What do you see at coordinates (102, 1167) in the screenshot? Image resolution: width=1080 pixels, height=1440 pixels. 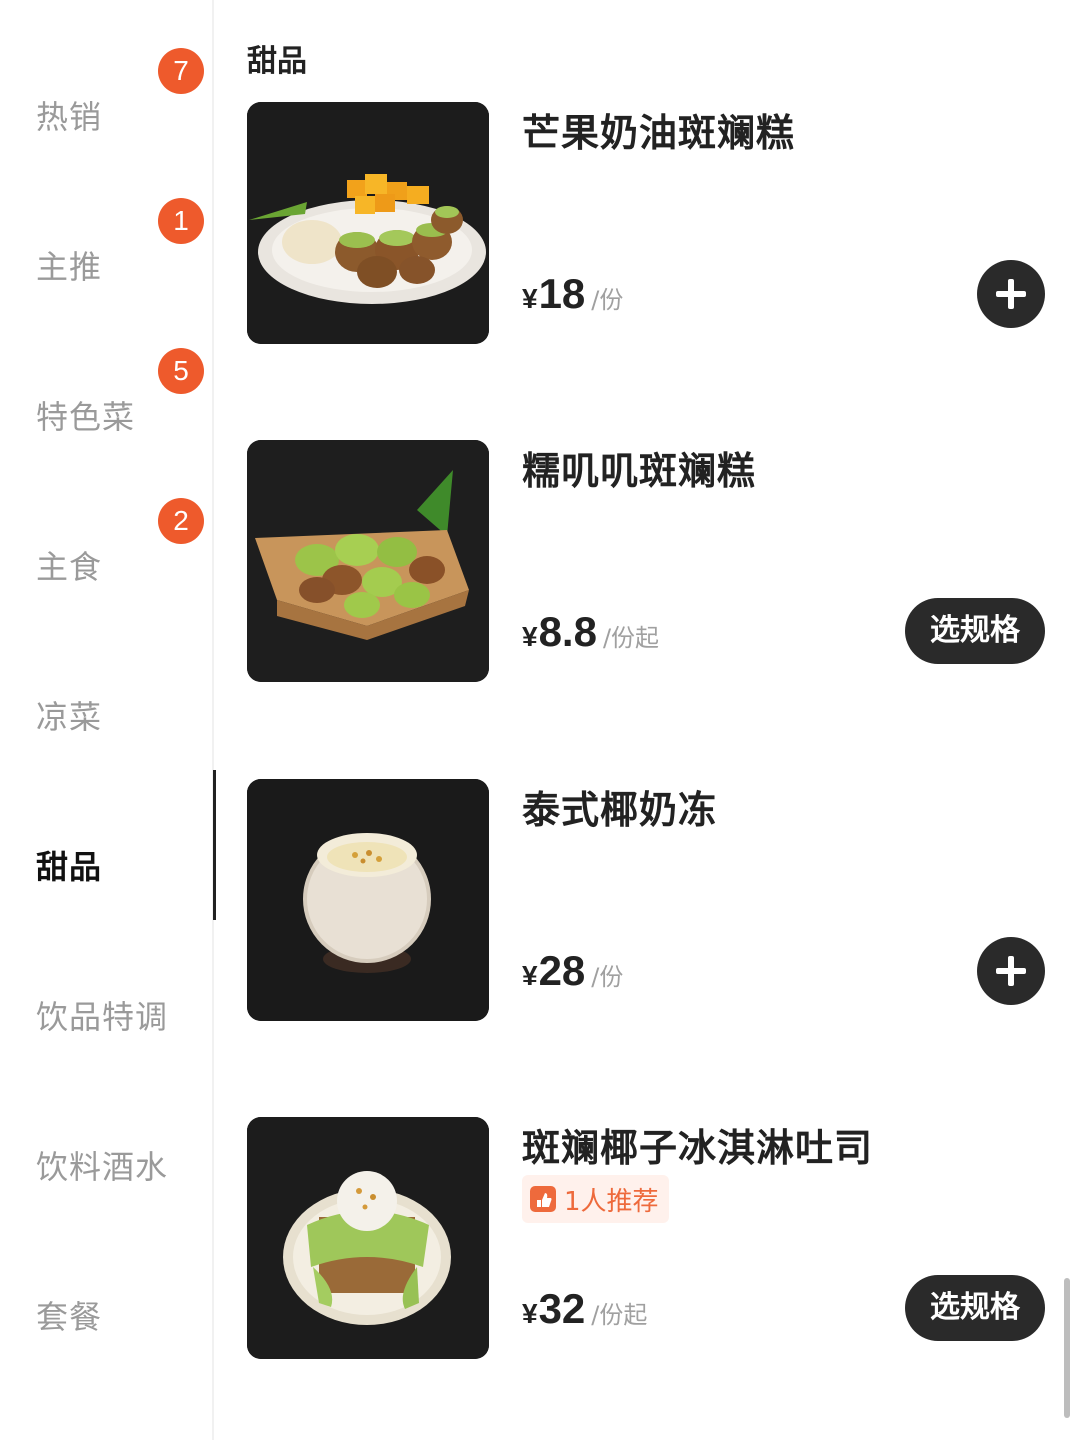 I see `category-label: 饮料酒水` at bounding box center [102, 1167].